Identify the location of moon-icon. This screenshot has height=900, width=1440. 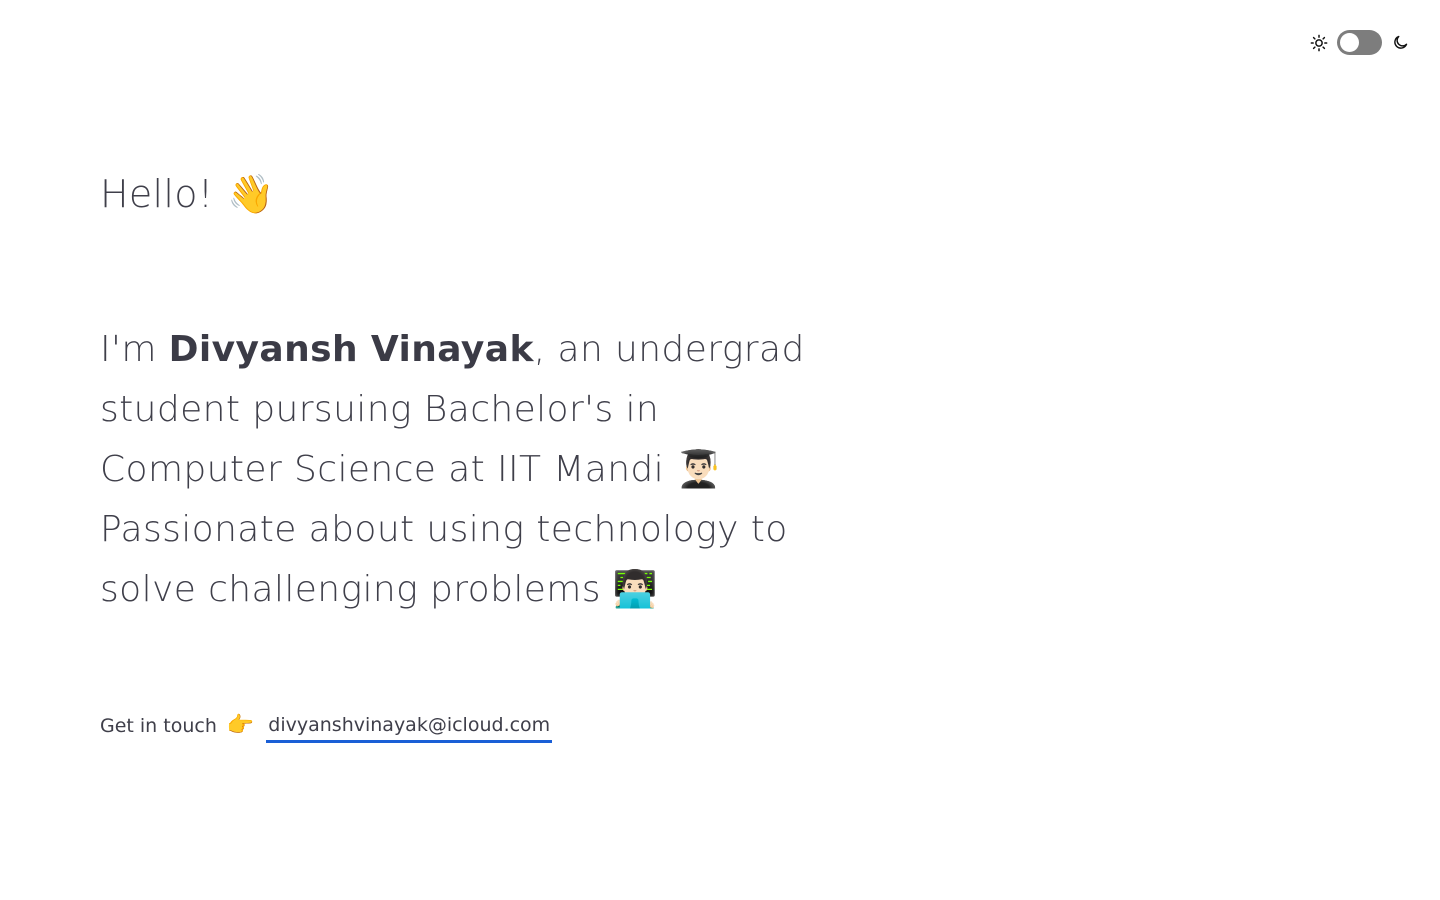
(1400, 43).